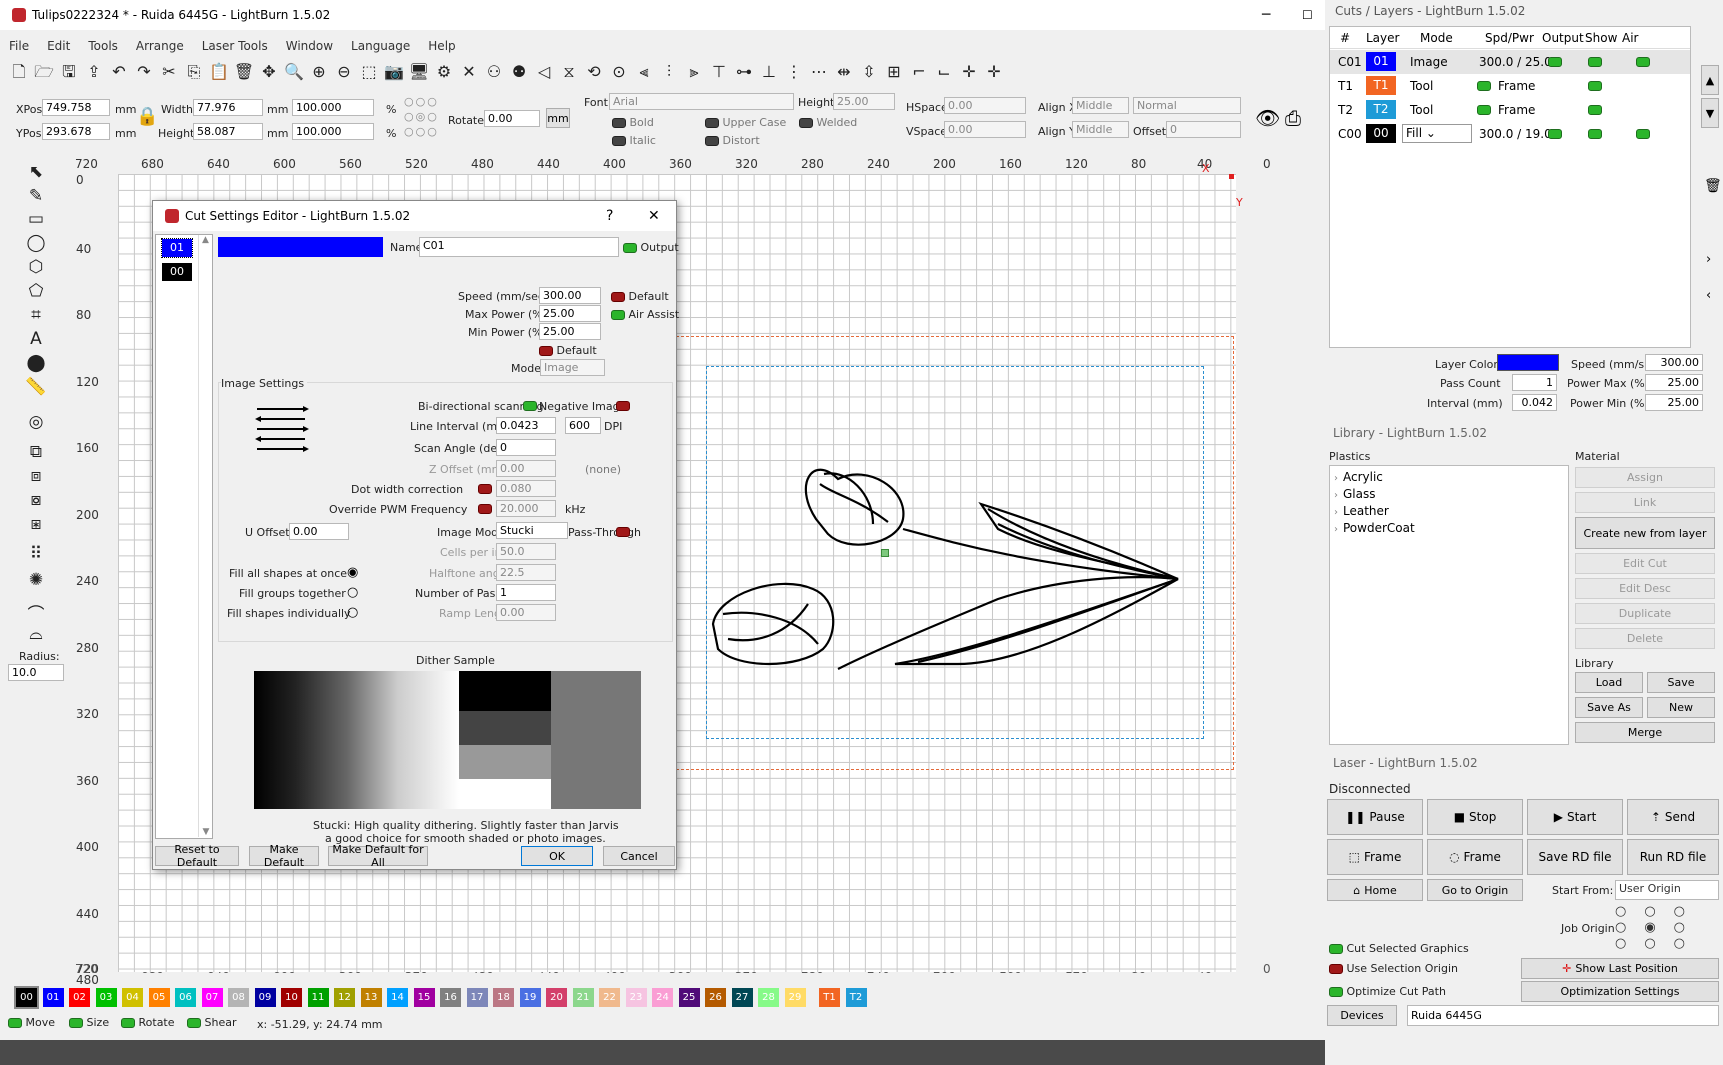 The height and width of the screenshot is (1065, 1723). I want to click on unit-toggle-button: mm, so click(558, 118).